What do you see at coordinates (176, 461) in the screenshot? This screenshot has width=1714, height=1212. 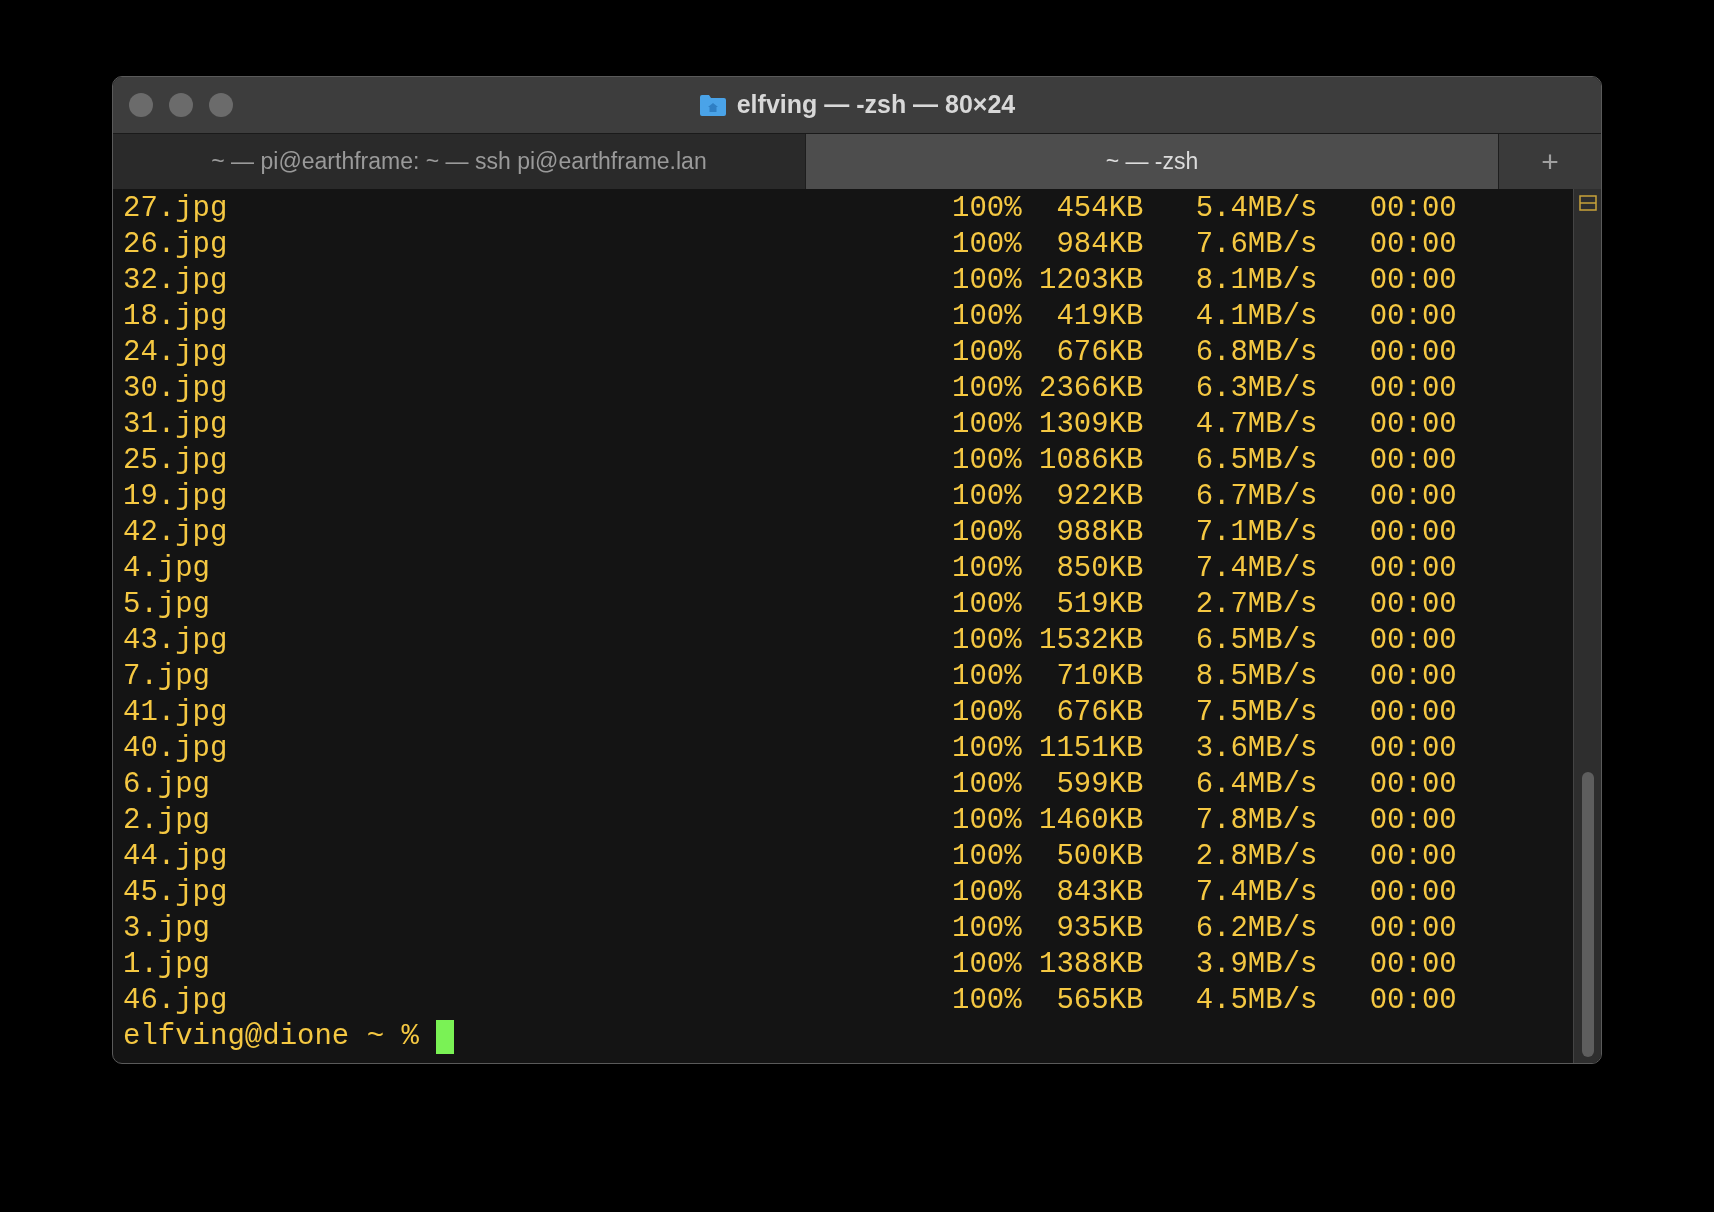 I see `file-name: 25.jpg` at bounding box center [176, 461].